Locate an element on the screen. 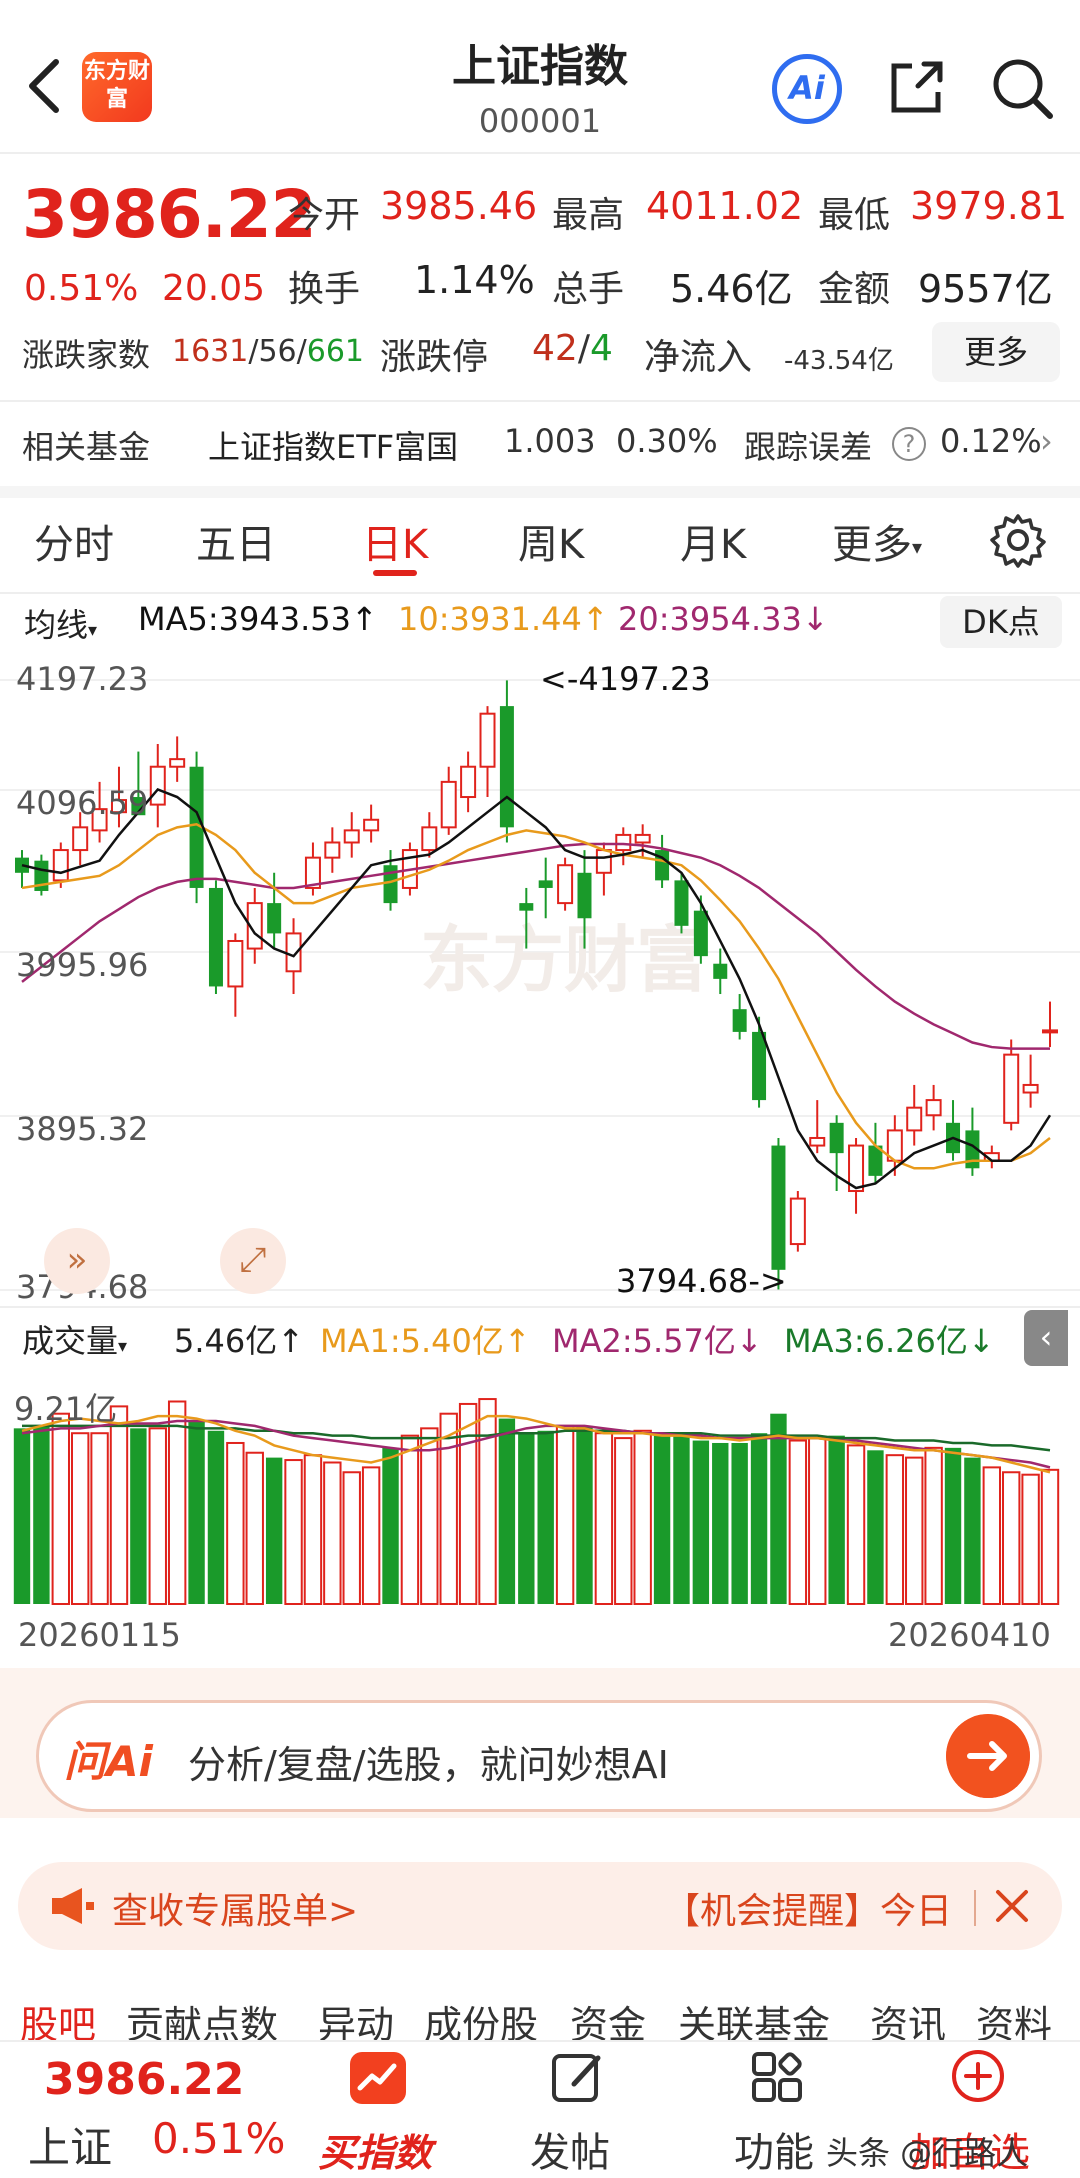 The image size is (1080, 2178). help-icon: ? is located at coordinates (909, 444).